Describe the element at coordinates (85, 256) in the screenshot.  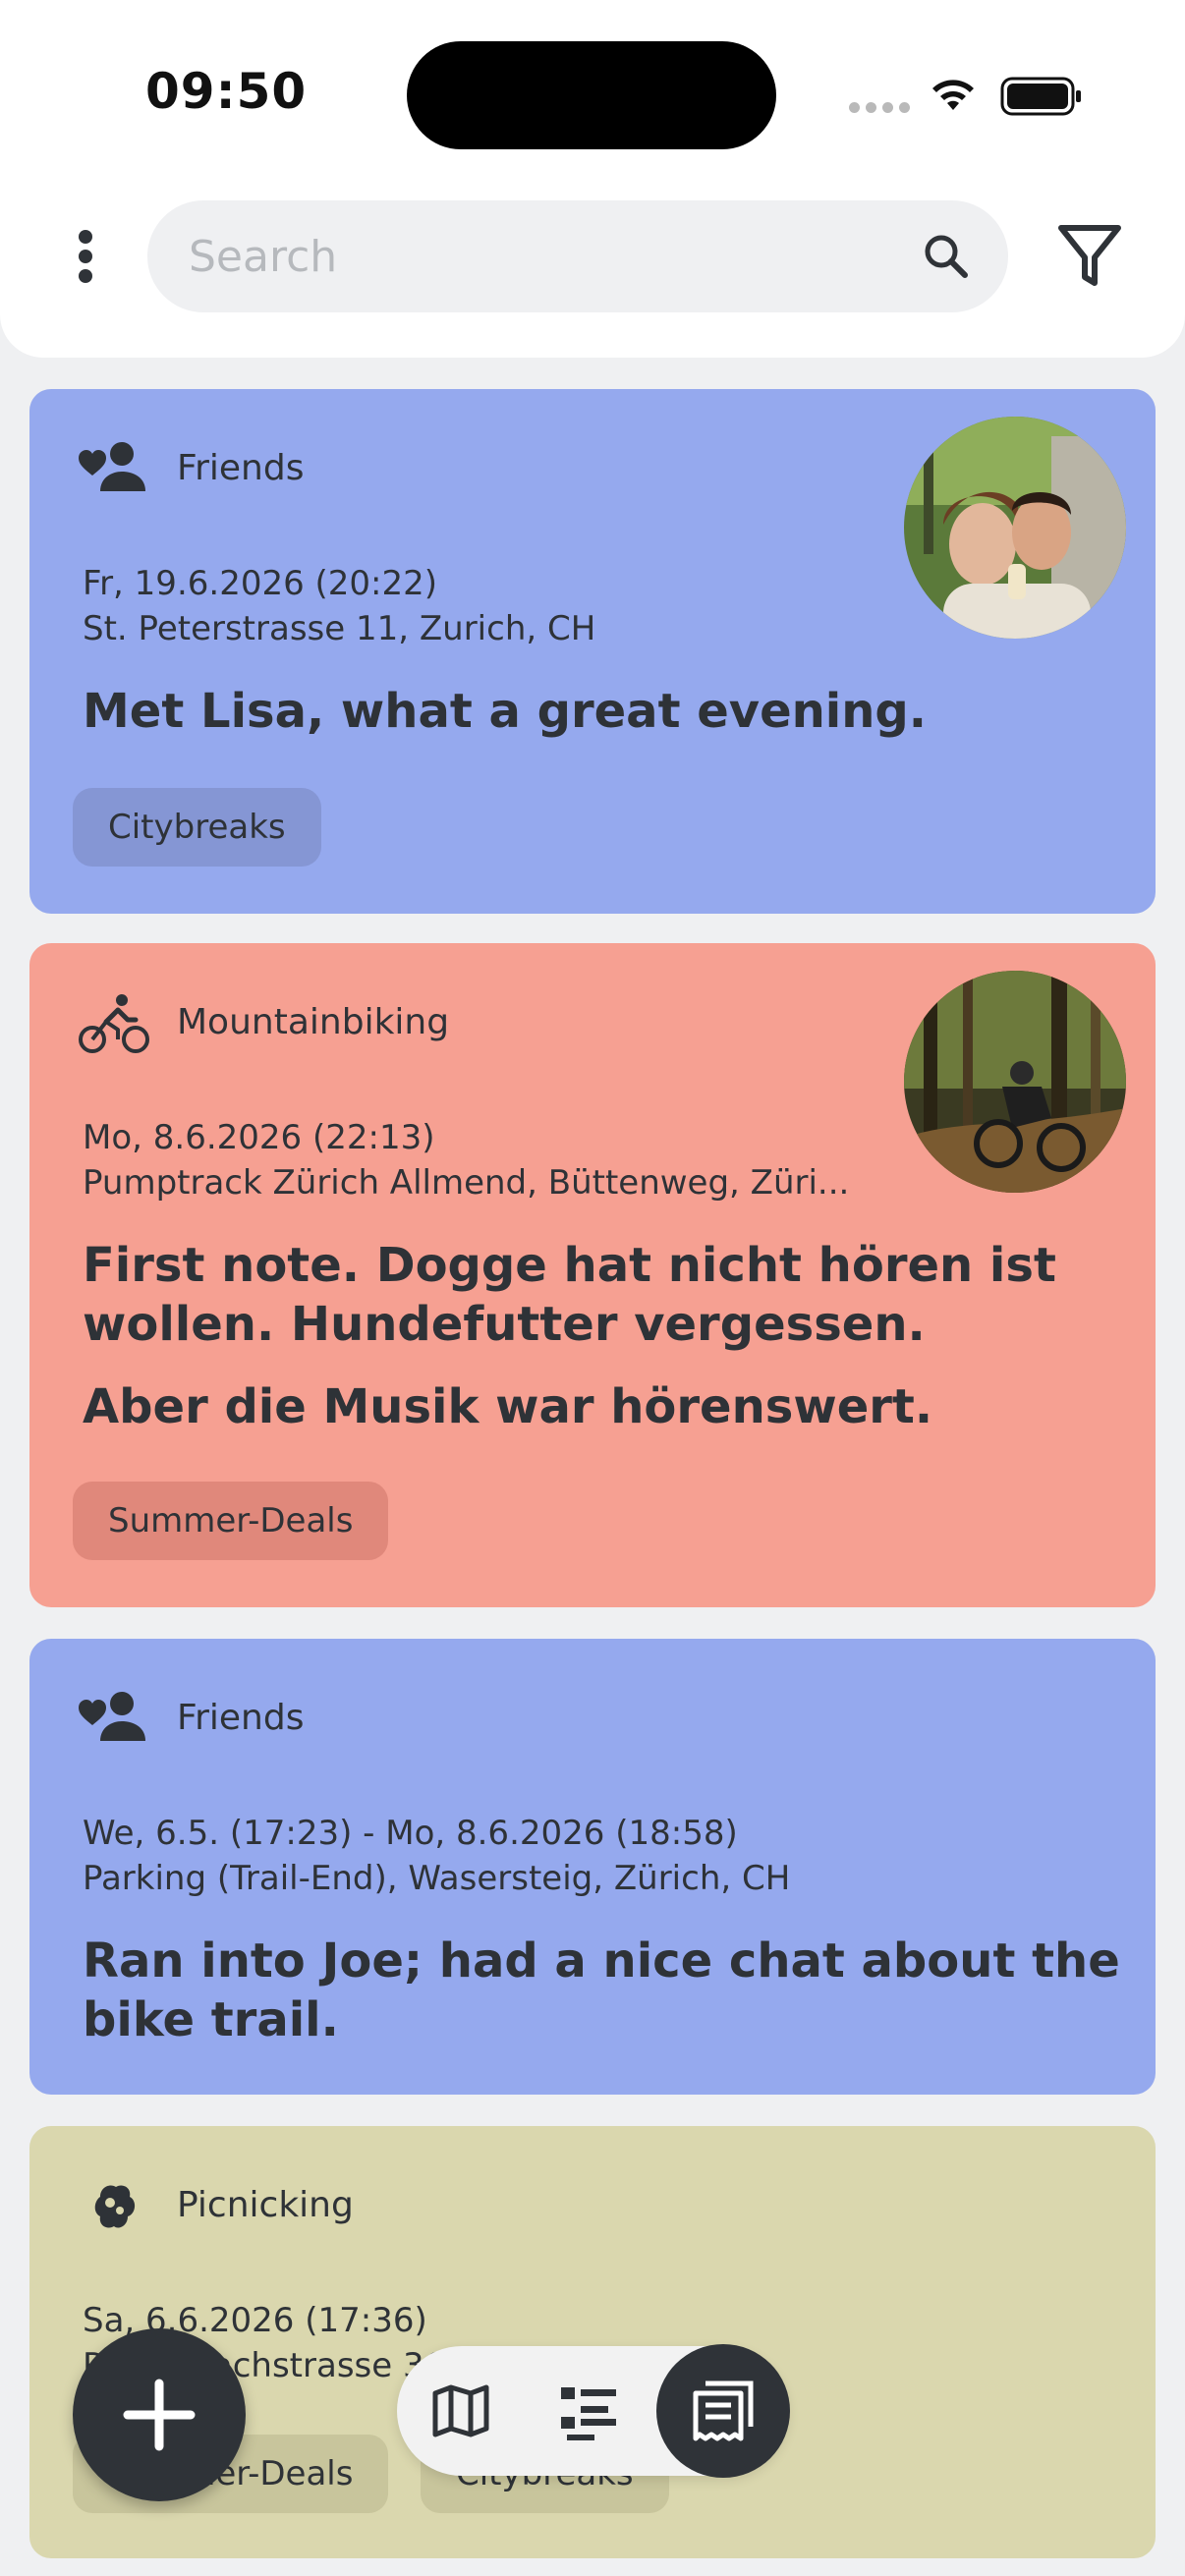
I see `more-menu-button` at that location.